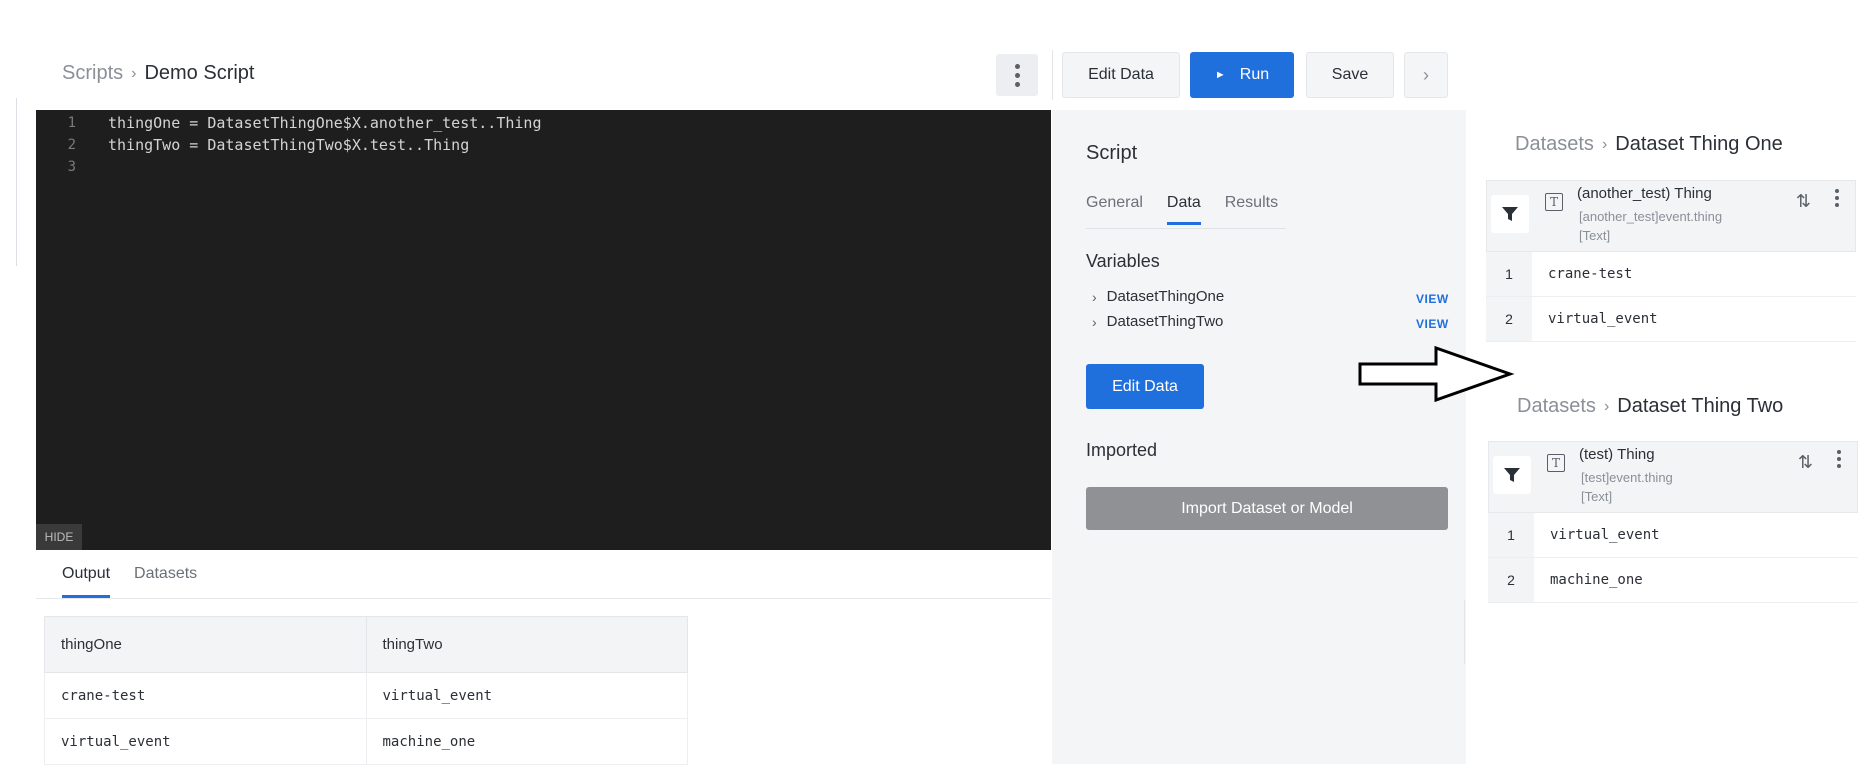 The image size is (1875, 780). I want to click on toolbar-divider, so click(1052, 75).